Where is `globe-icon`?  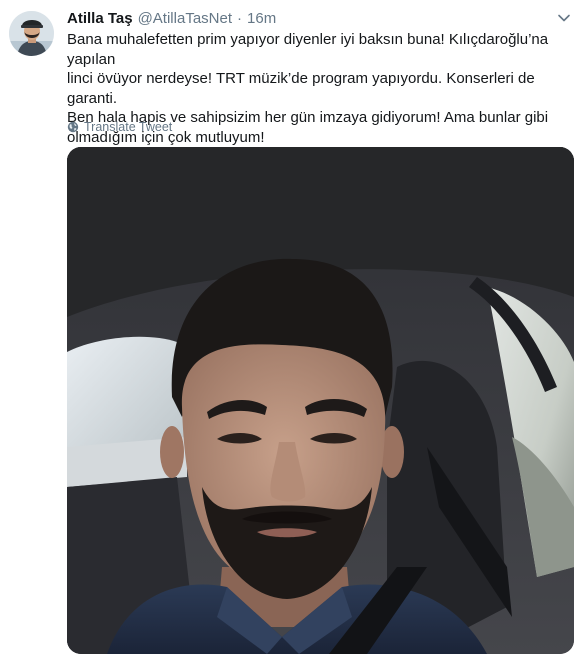
globe-icon is located at coordinates (73, 127).